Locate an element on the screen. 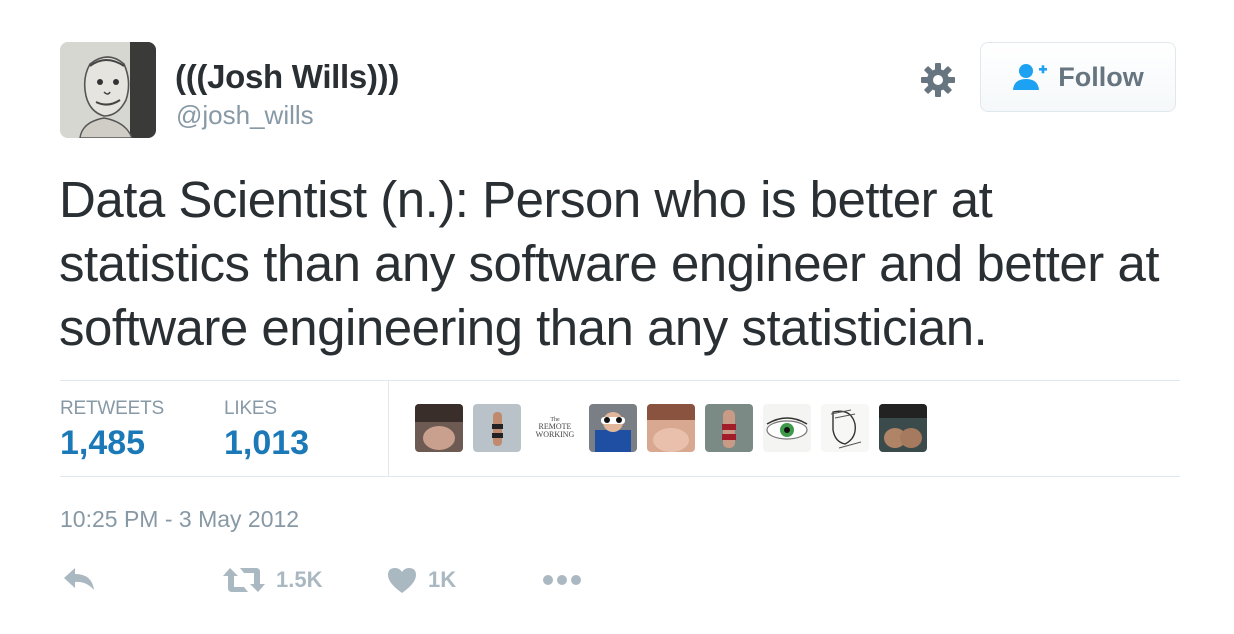  more-button is located at coordinates (562, 580).